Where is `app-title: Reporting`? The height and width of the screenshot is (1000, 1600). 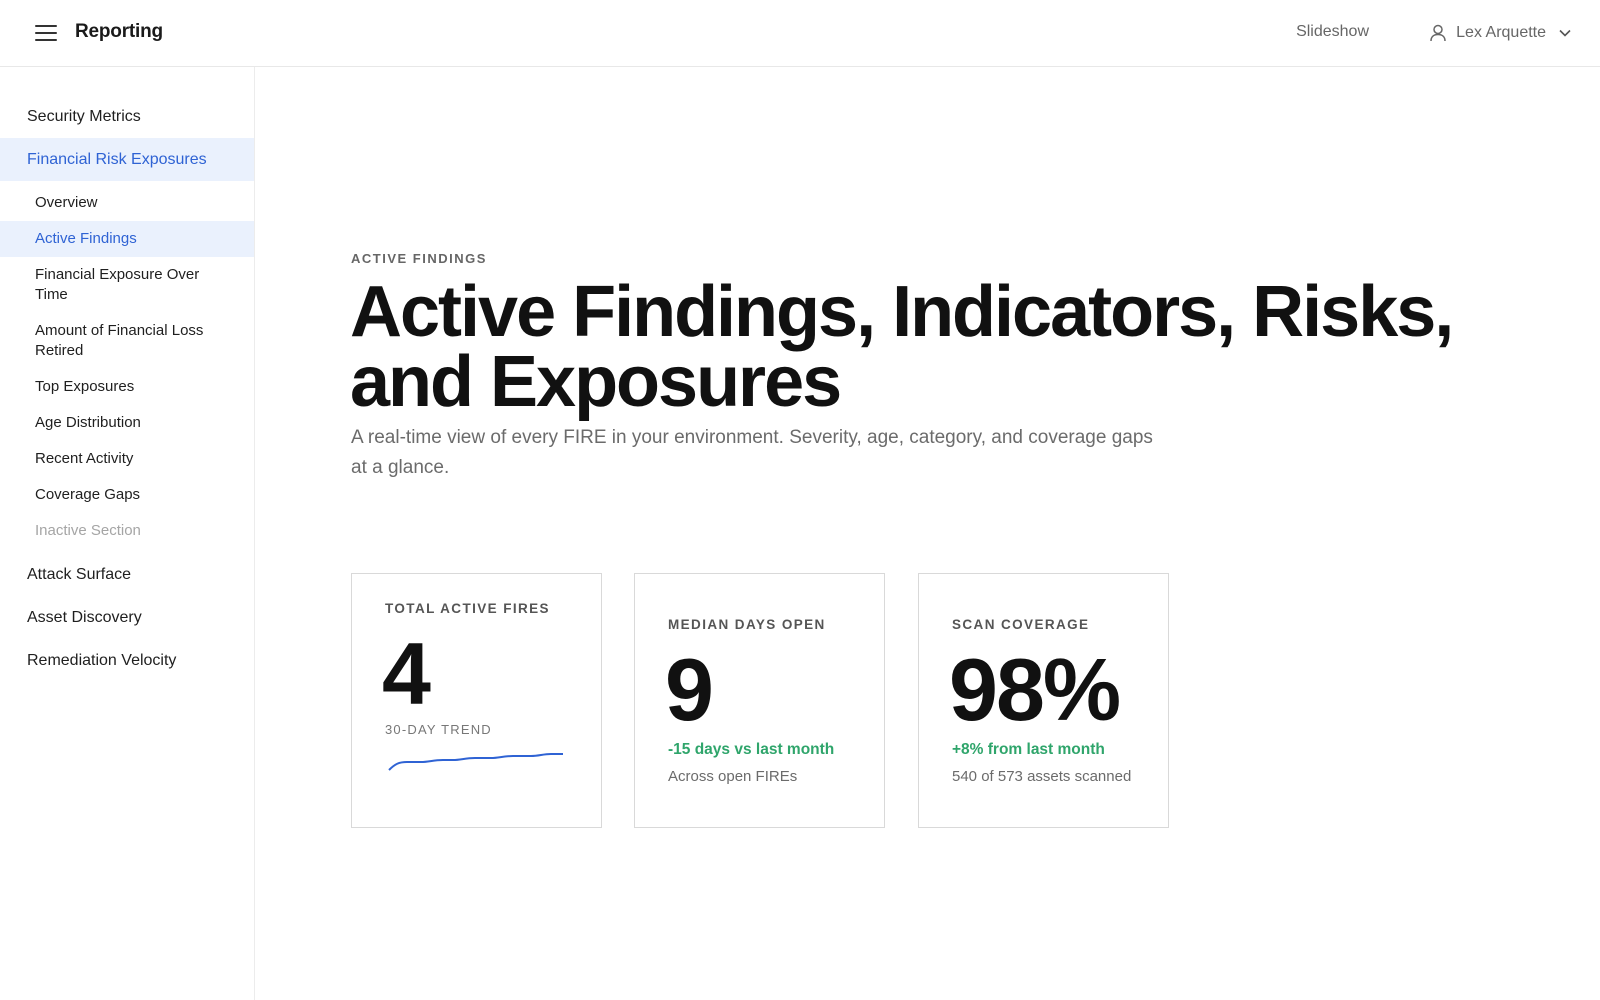 app-title: Reporting is located at coordinates (119, 31).